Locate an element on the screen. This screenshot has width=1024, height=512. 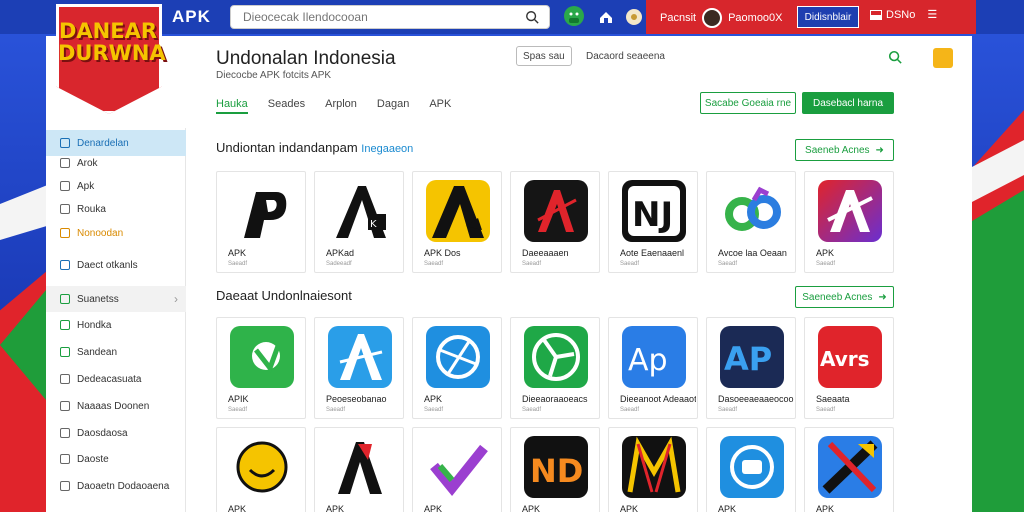
chevron-right-icon: › is located at coordinates (176, 299).